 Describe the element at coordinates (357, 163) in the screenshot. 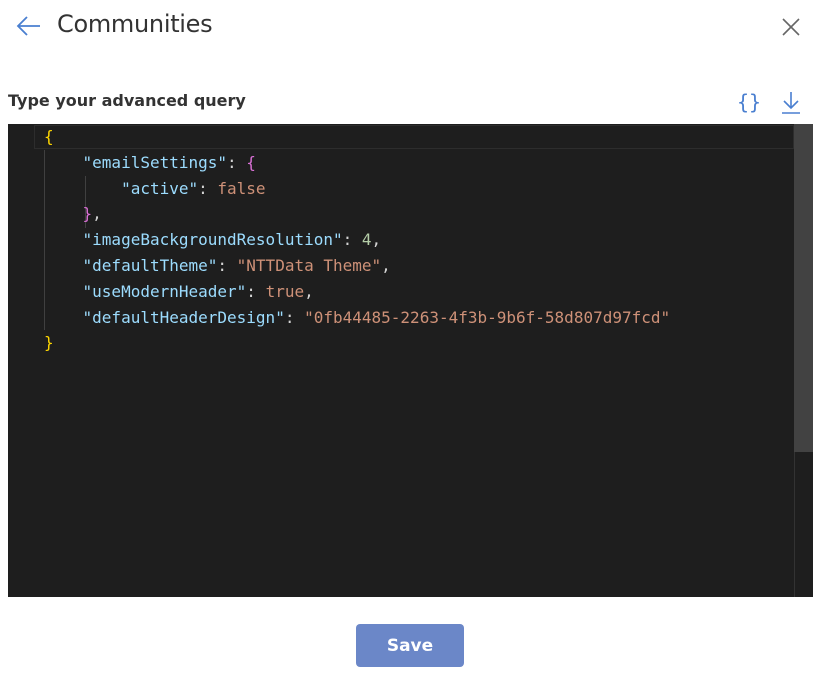

I see `code-line: "emailSettings": {` at that location.